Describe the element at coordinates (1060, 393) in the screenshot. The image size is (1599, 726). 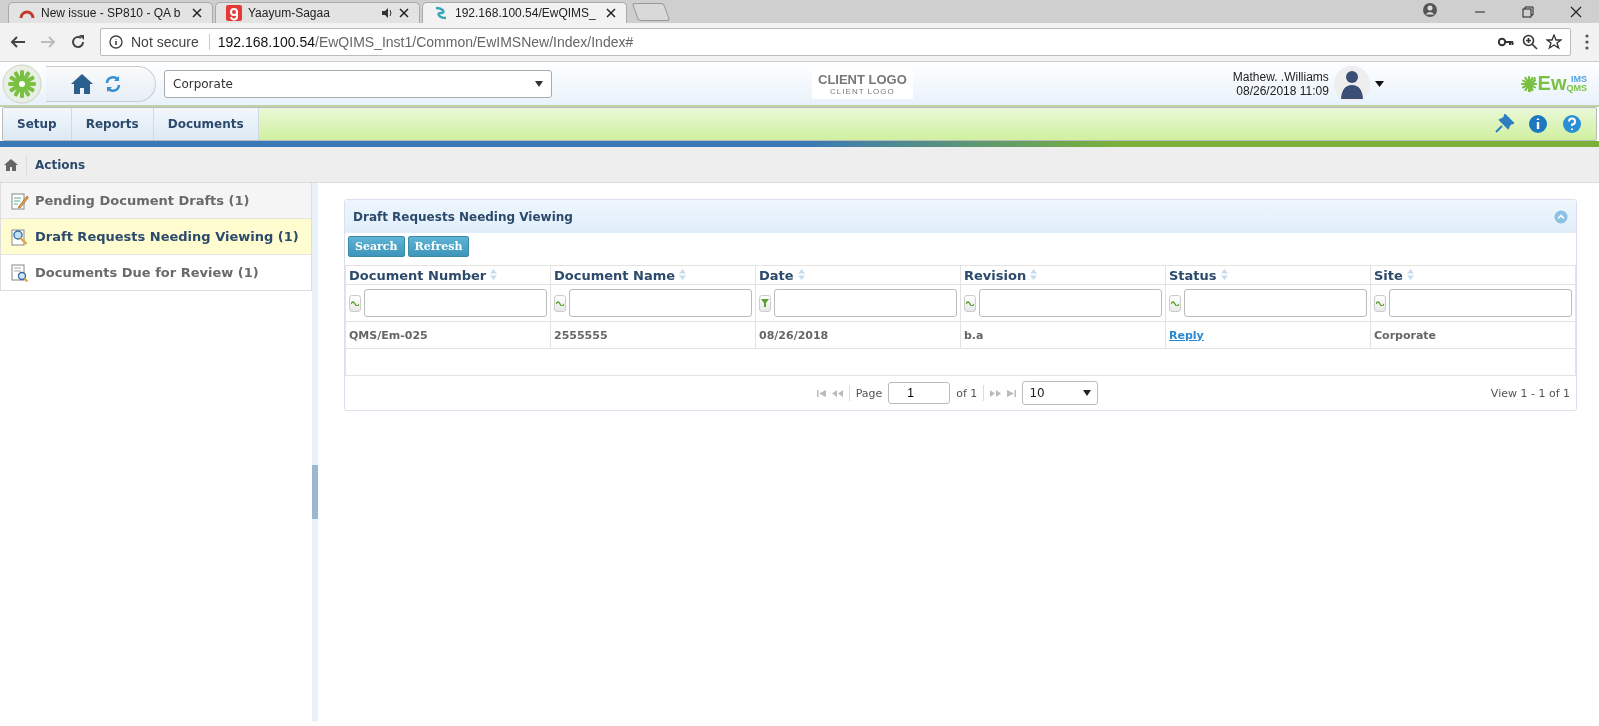
I see `page-size-dropdown: 10` at that location.